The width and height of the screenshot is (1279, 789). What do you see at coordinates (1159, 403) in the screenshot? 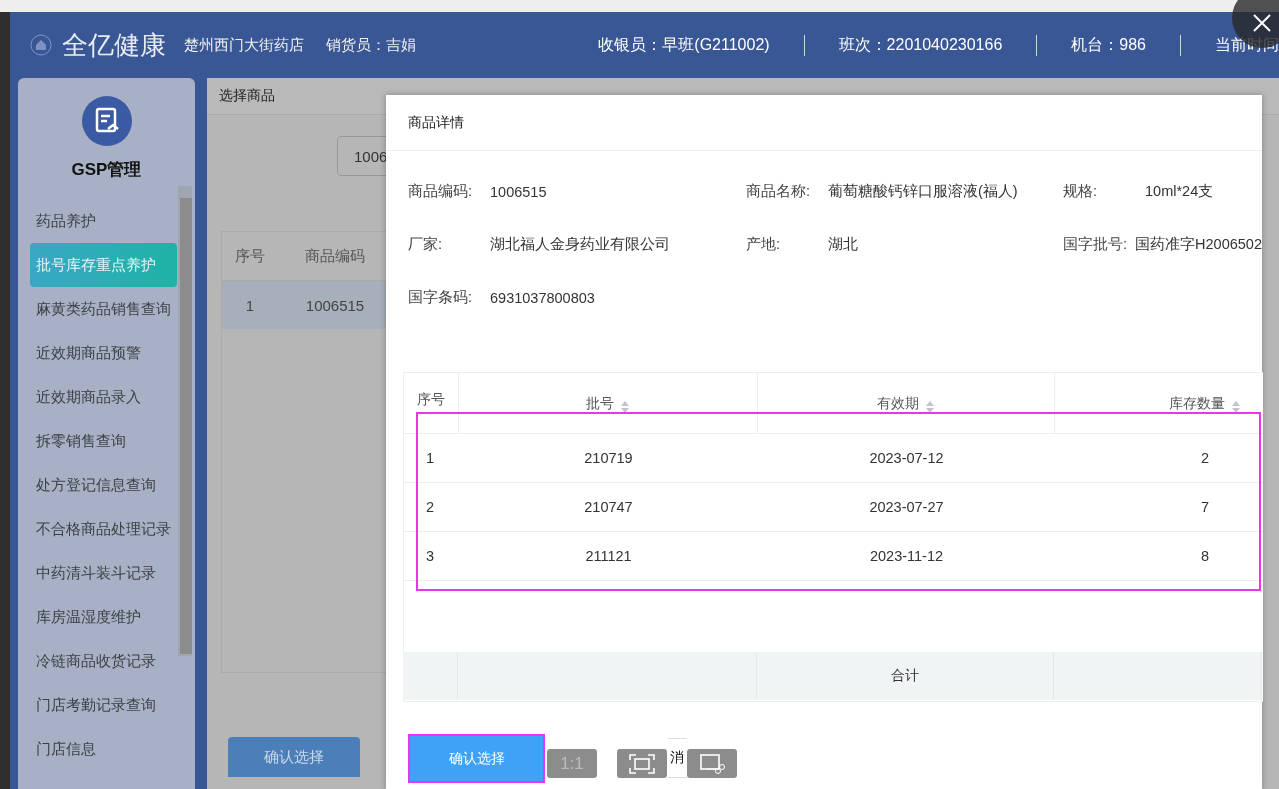
I see `column-header: 库存数量` at bounding box center [1159, 403].